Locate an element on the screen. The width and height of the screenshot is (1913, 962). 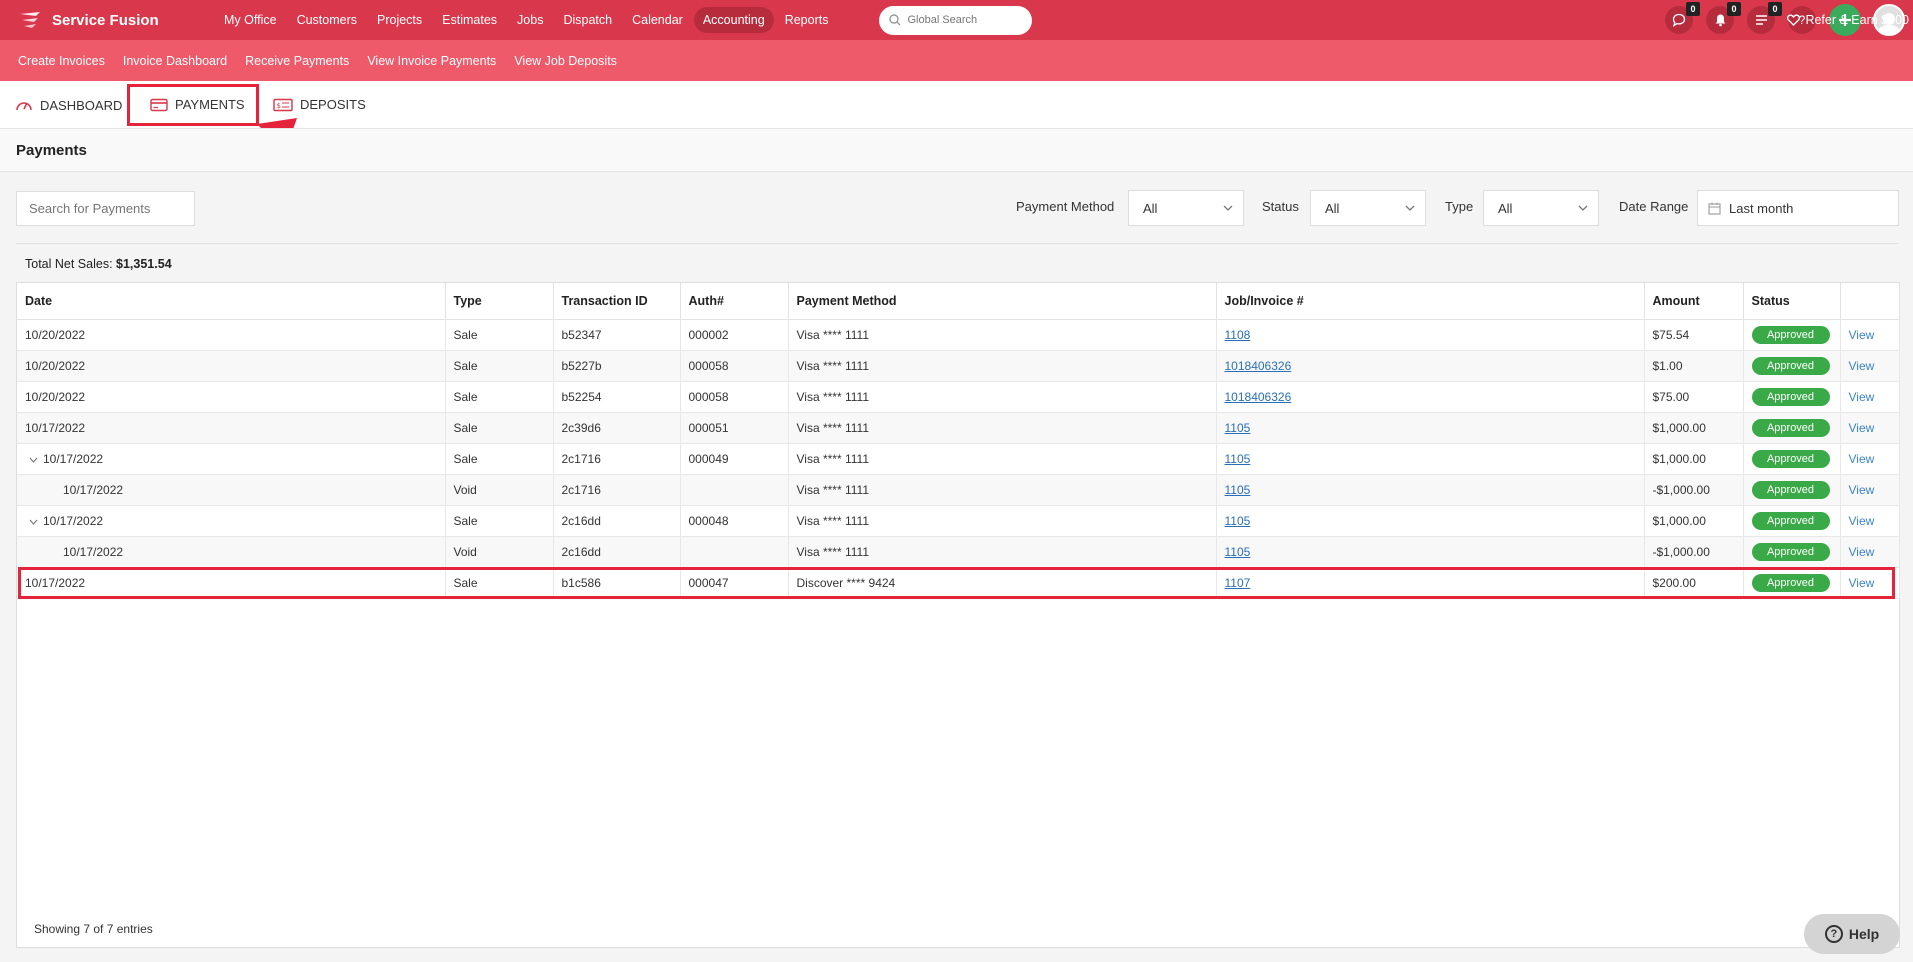
invoice-link: 1107 is located at coordinates (1238, 583).